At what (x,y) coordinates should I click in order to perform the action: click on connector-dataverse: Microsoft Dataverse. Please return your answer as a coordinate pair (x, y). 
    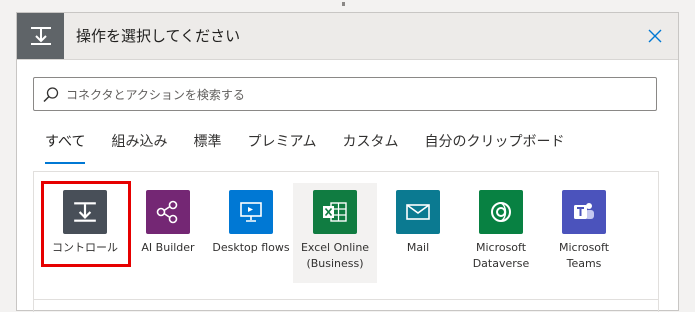
    Looking at the image, I should click on (501, 233).